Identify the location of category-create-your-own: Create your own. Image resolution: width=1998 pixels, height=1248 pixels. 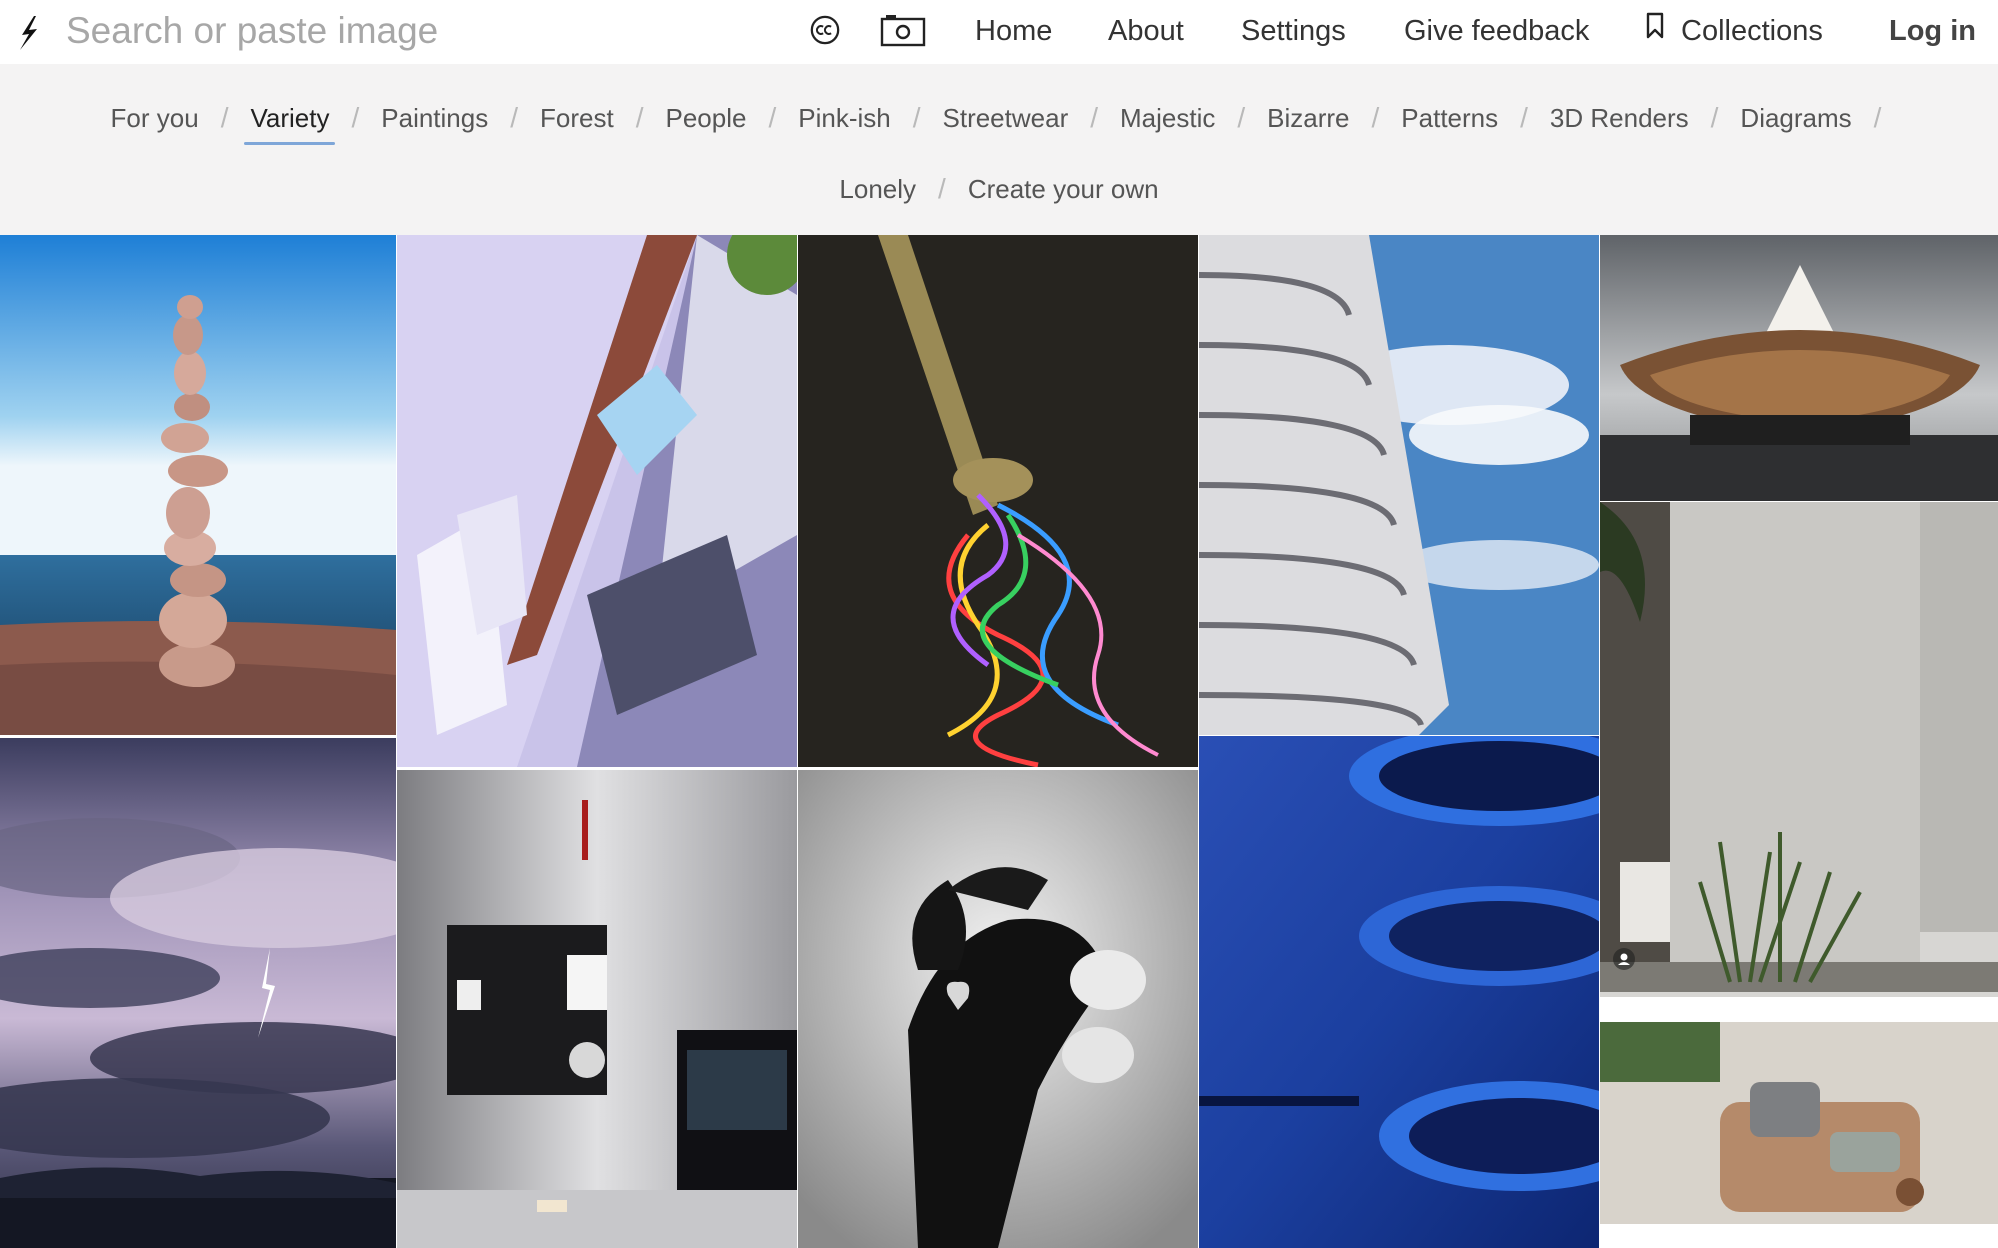
(1063, 189).